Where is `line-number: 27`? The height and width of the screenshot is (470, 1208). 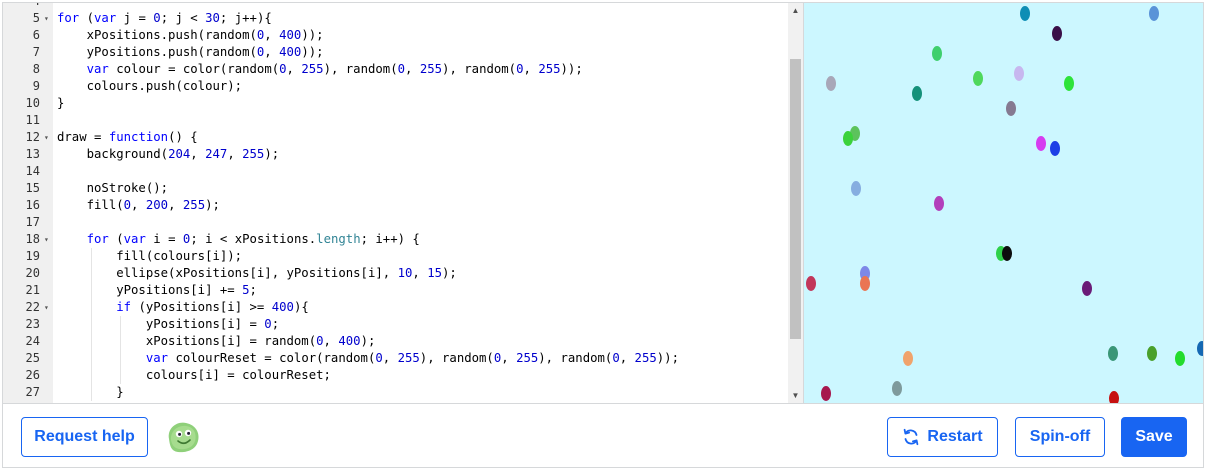
line-number: 27 is located at coordinates (32, 392).